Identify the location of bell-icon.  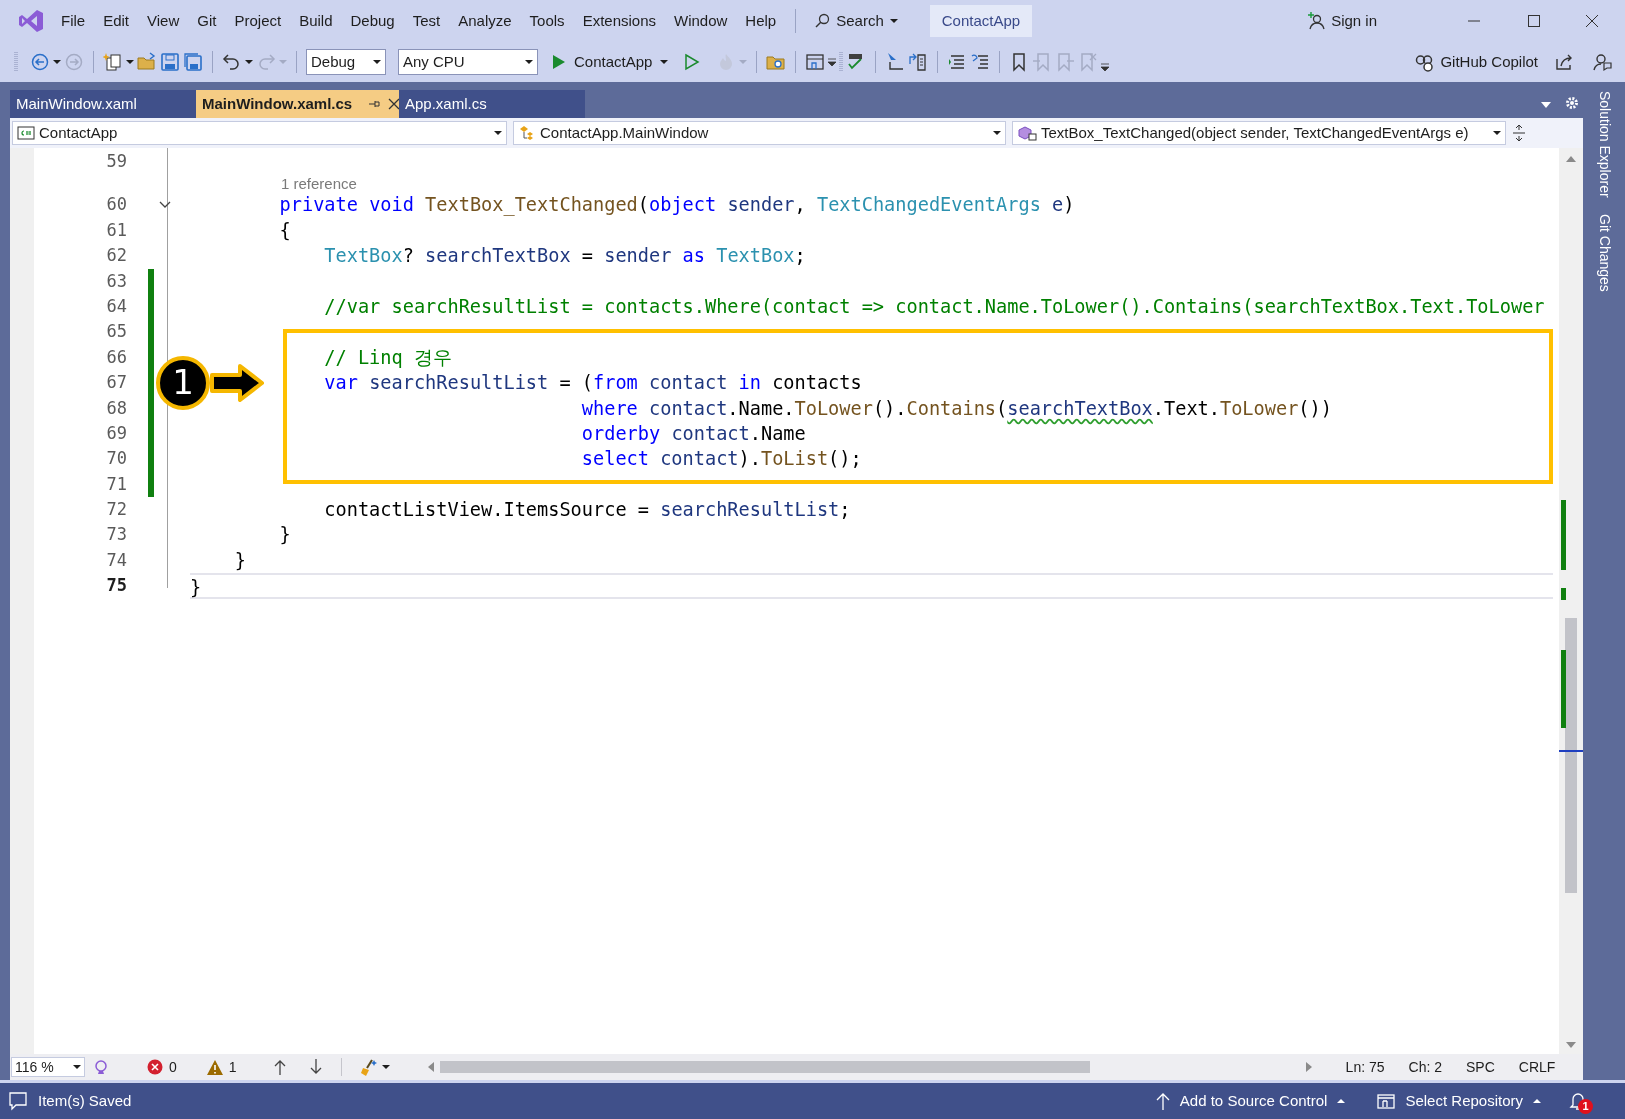
(1578, 1101).